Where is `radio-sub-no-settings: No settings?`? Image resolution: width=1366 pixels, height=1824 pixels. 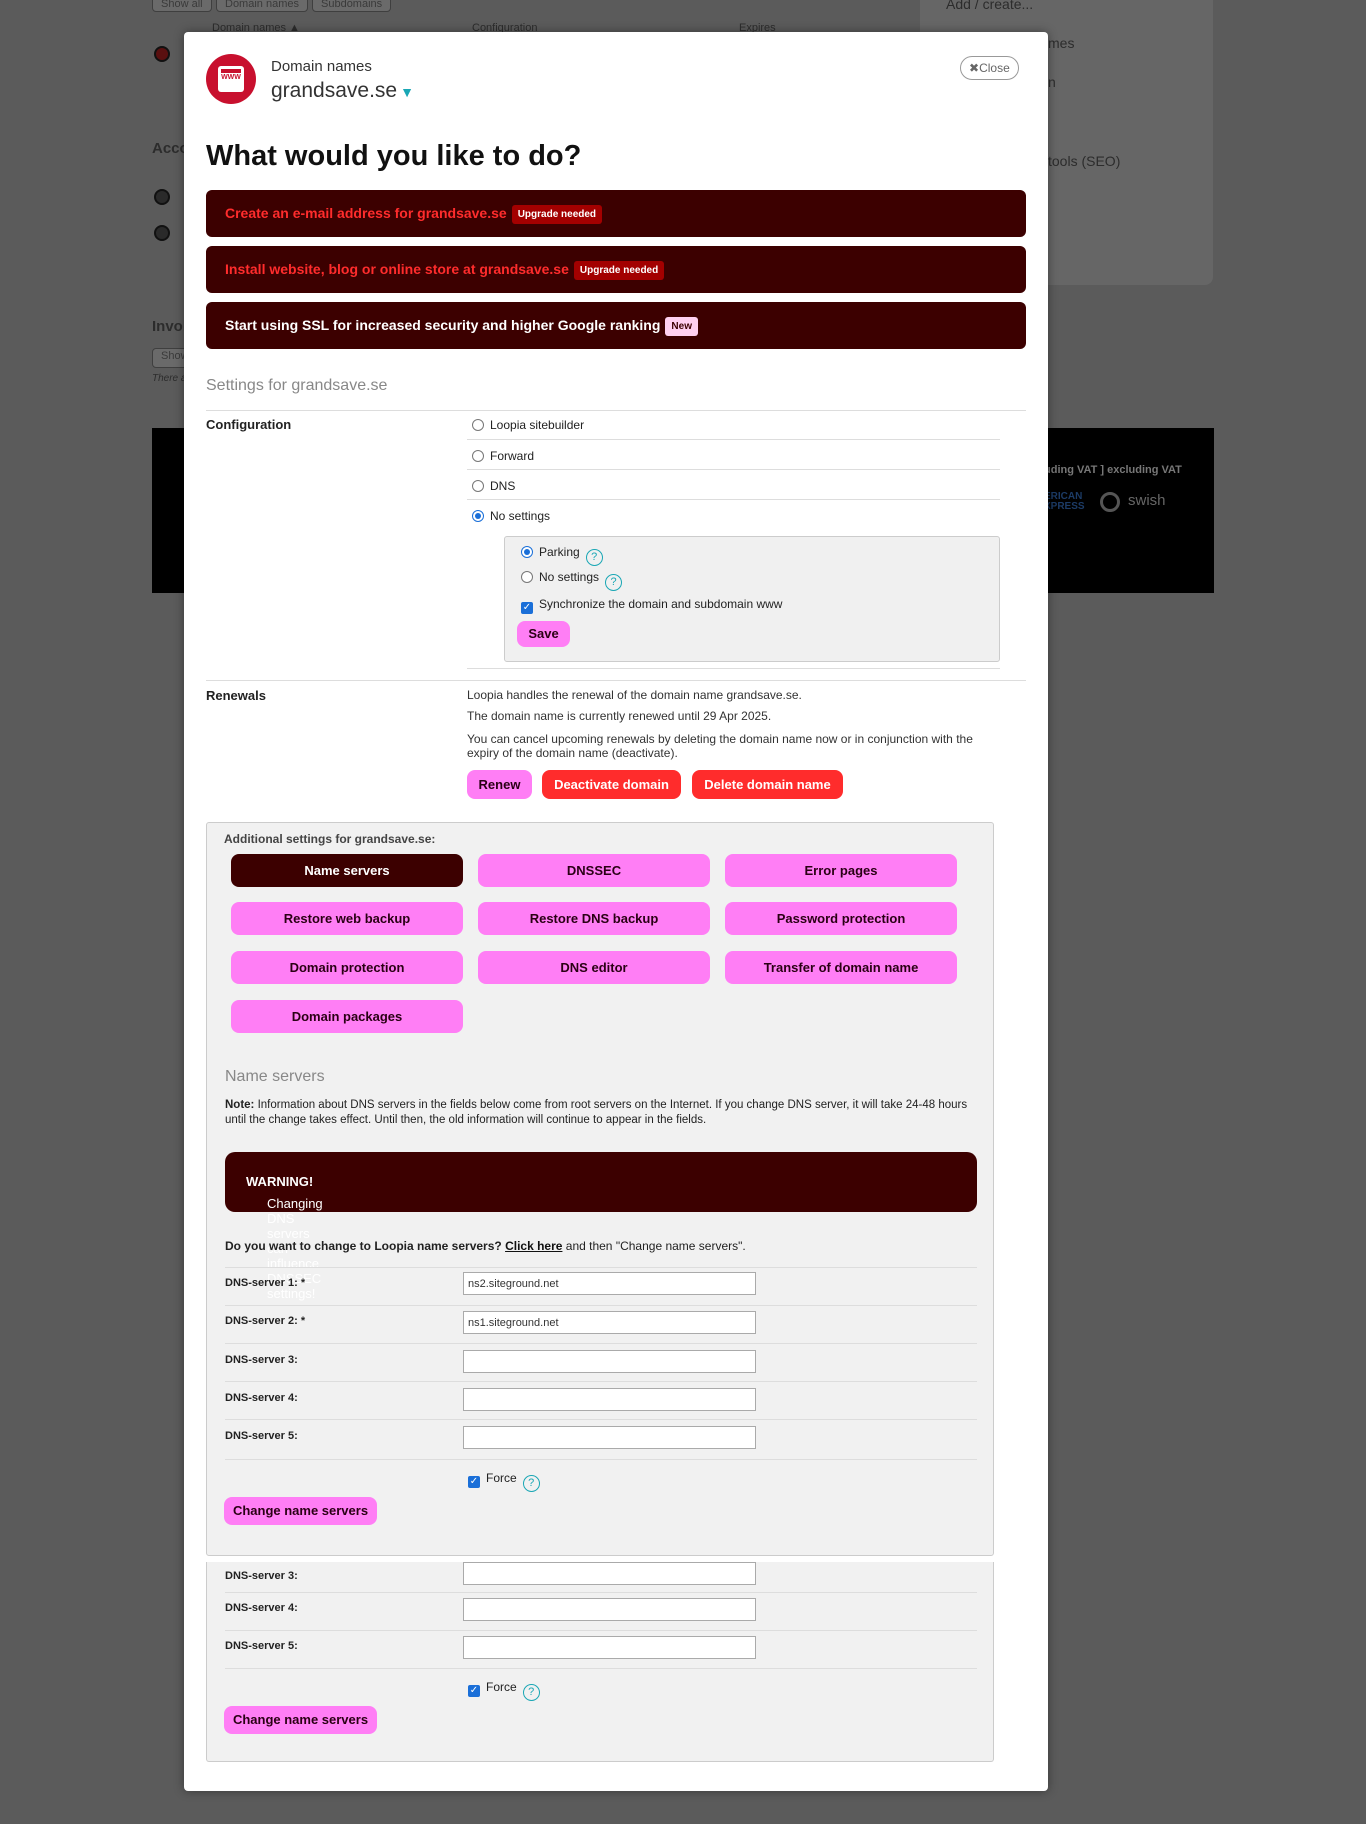
radio-sub-no-settings: No settings? is located at coordinates (572, 580).